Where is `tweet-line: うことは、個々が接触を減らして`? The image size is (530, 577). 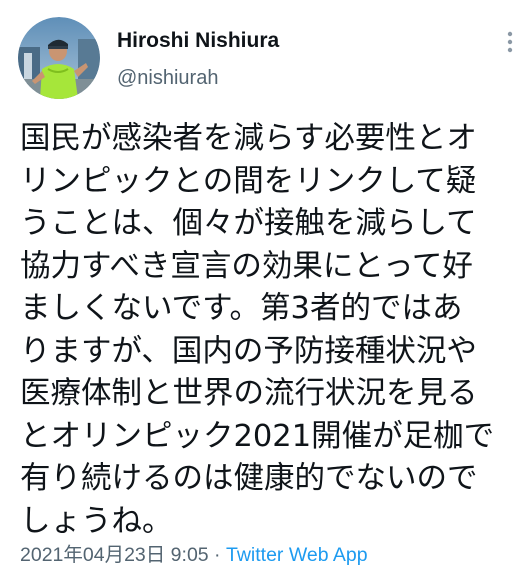 tweet-line: うことは、個々が接触を減らして is located at coordinates (248, 223).